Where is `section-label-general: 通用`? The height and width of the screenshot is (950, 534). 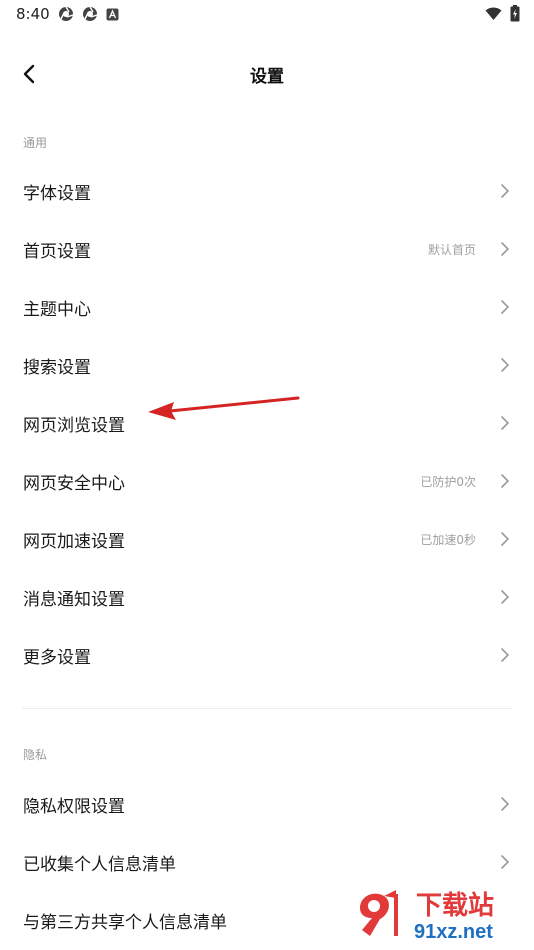 section-label-general: 通用 is located at coordinates (35, 143).